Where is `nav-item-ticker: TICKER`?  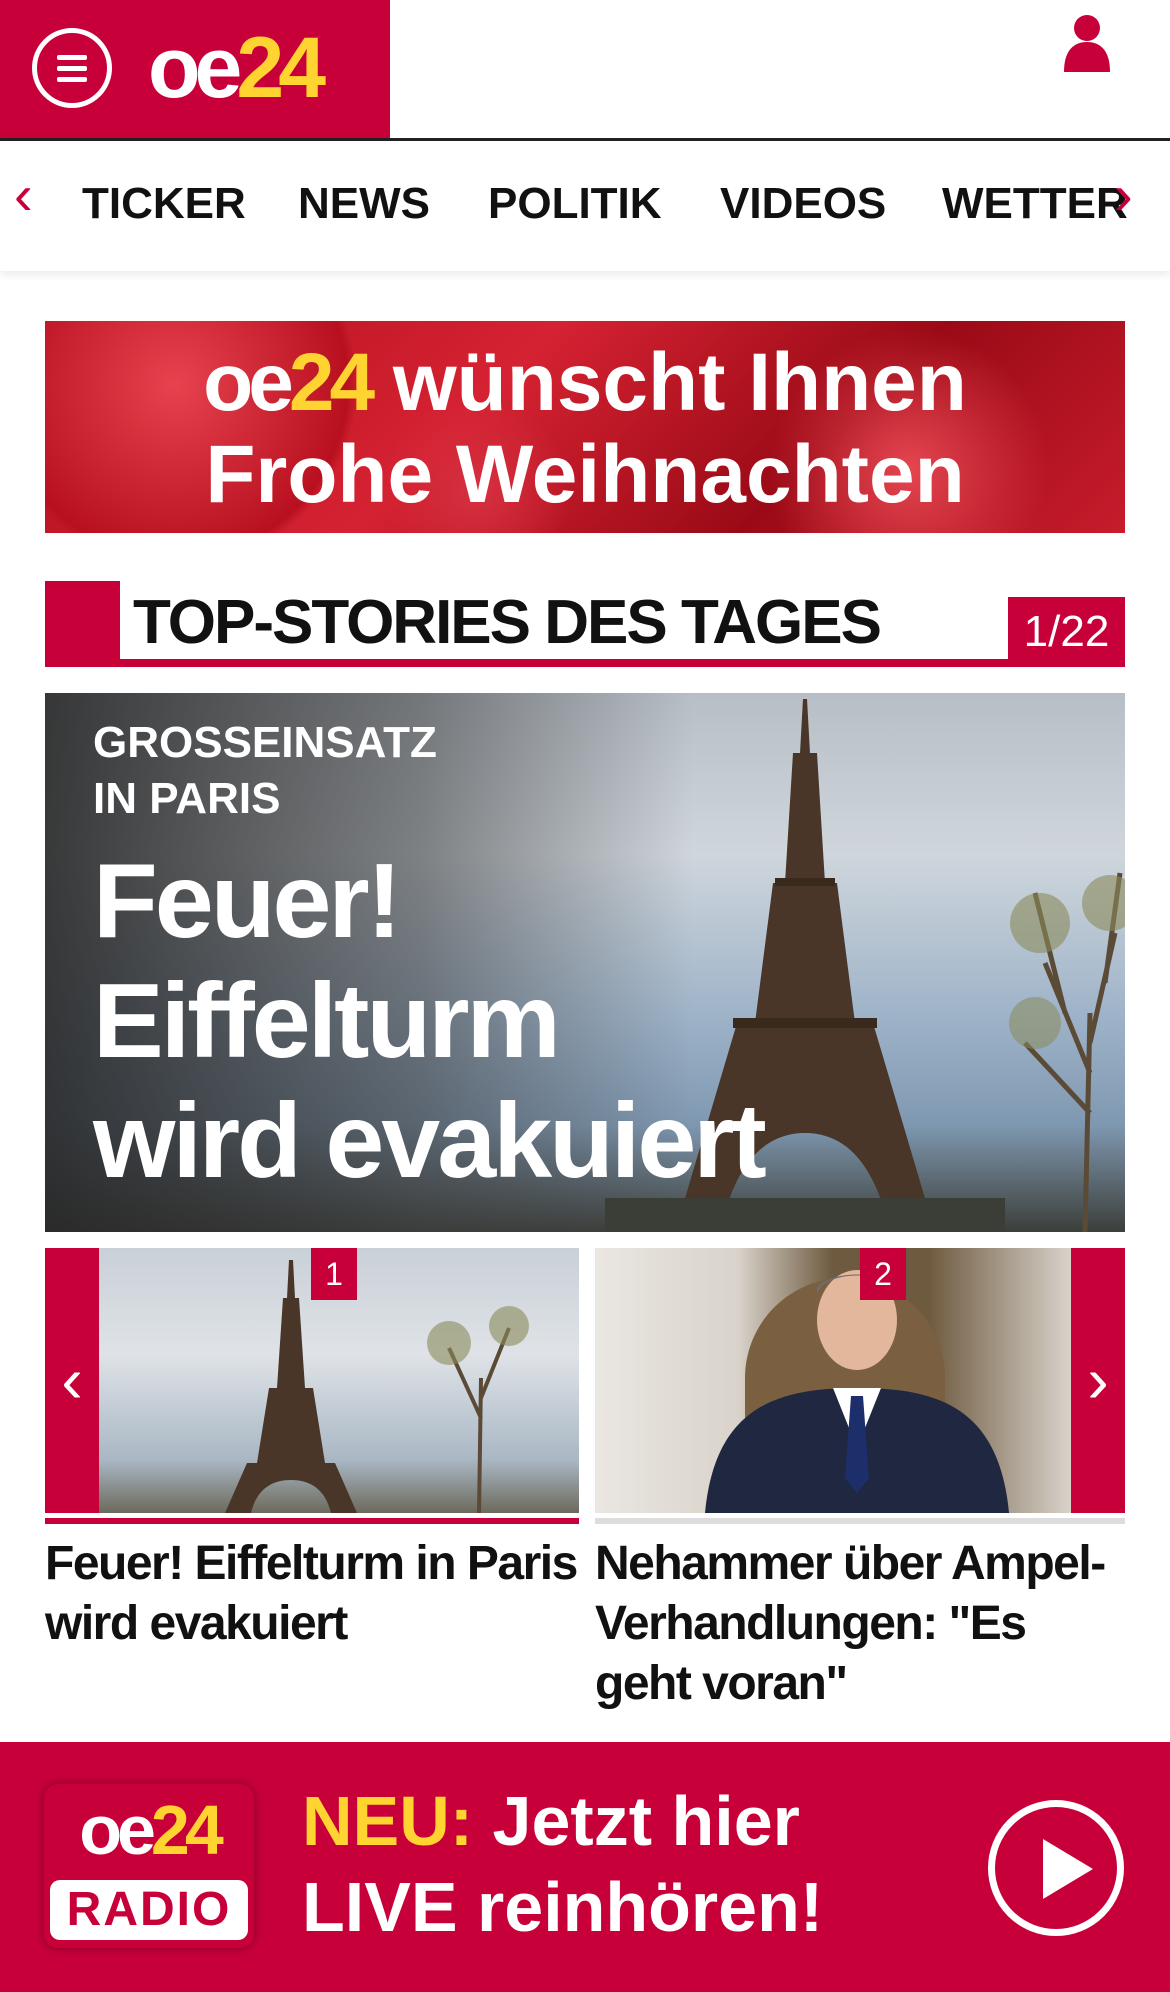
nav-item-ticker: TICKER is located at coordinates (164, 204).